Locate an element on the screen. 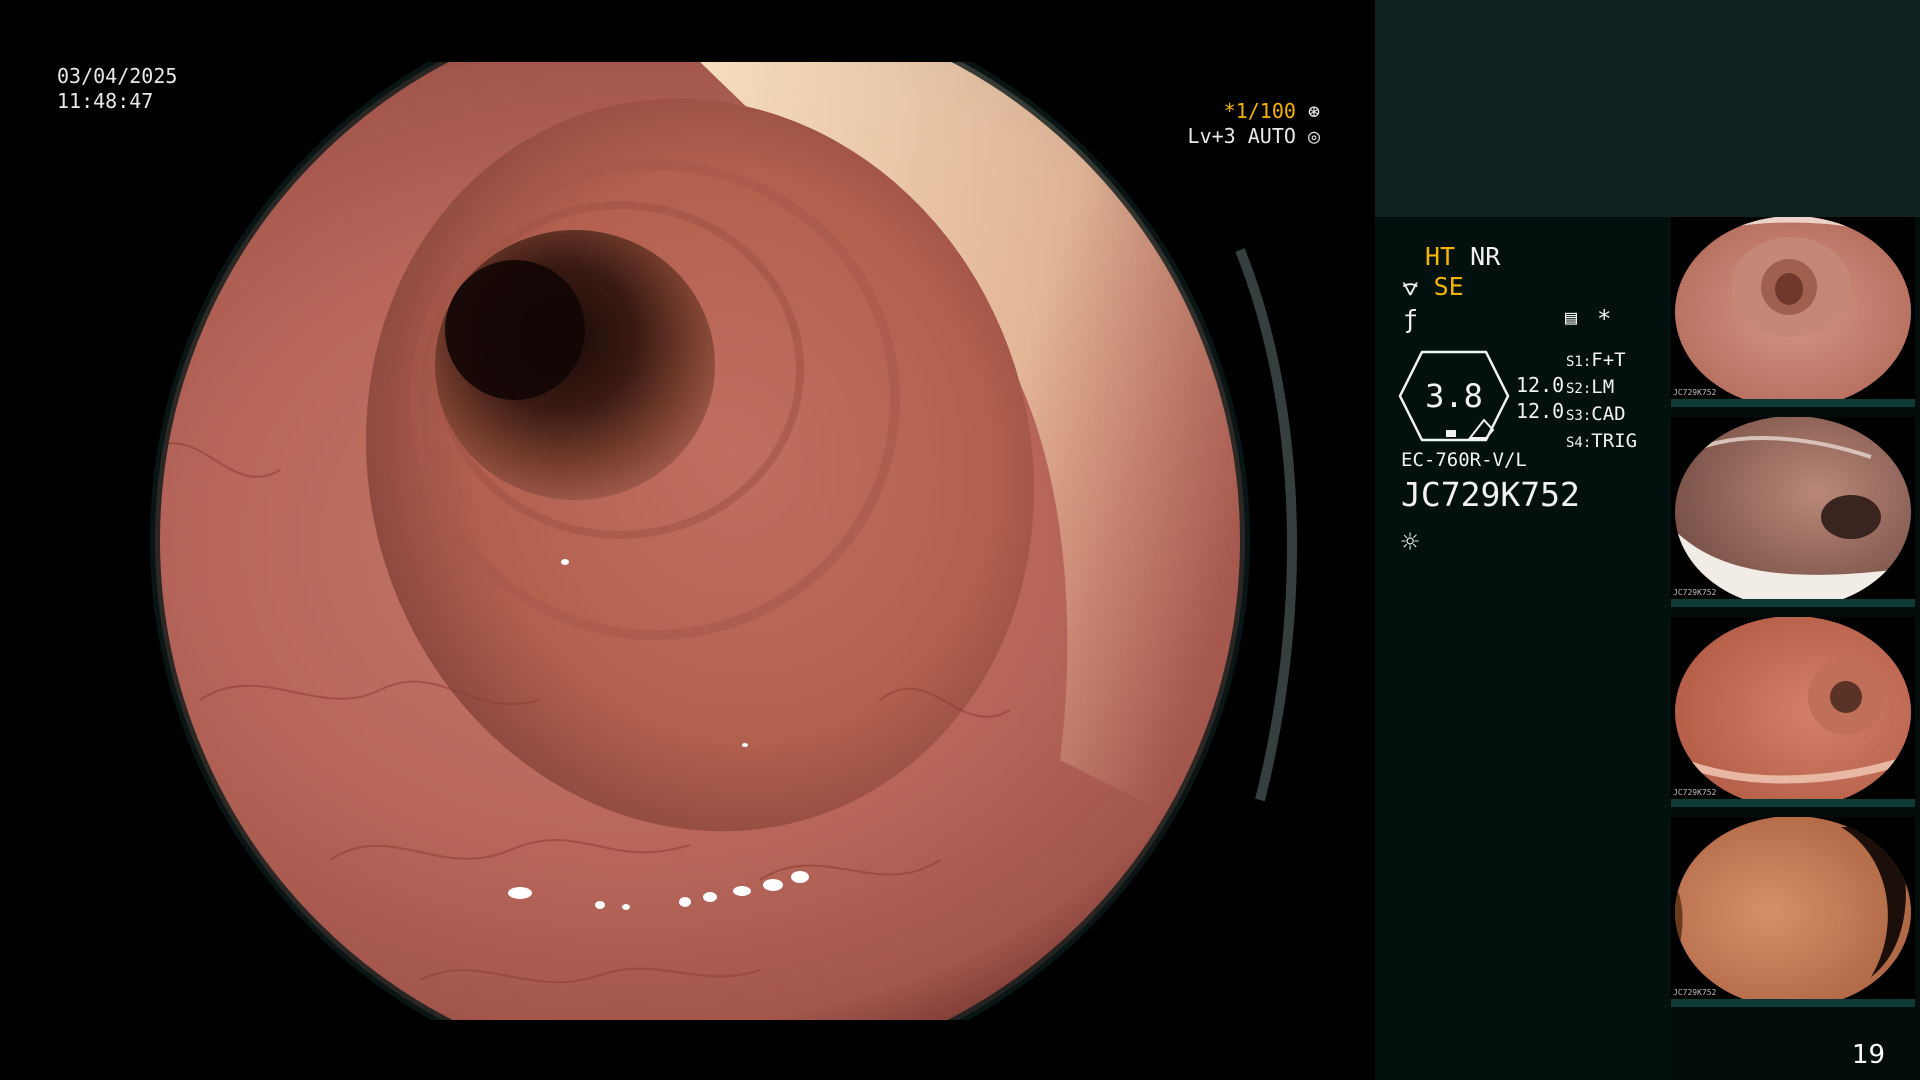 This screenshot has width=1920, height=1080. switch-item: S3:CAD is located at coordinates (1596, 414).